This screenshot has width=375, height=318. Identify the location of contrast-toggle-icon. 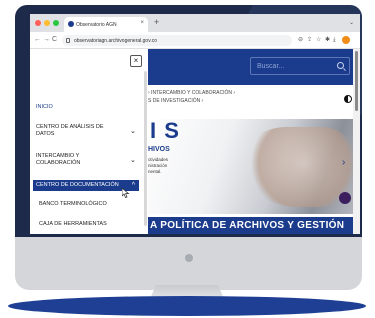
(348, 99).